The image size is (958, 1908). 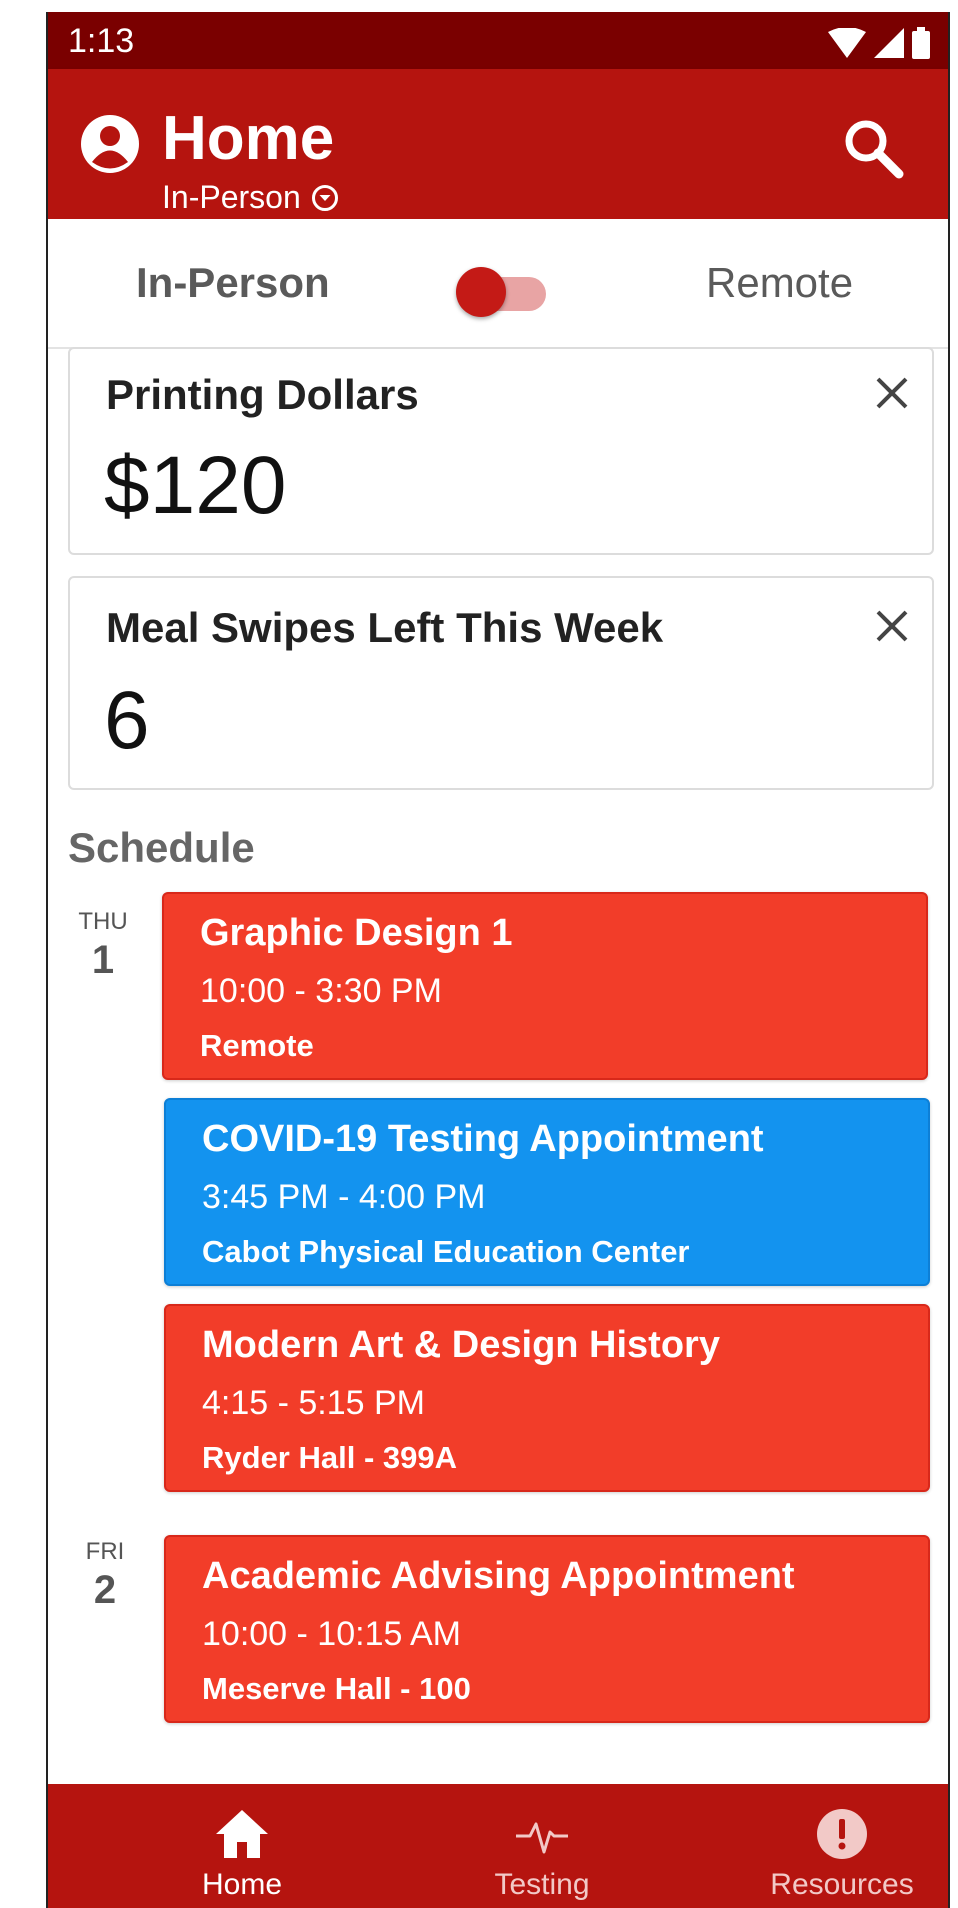 I want to click on event-title: Modern Art & Design History, so click(x=461, y=1345).